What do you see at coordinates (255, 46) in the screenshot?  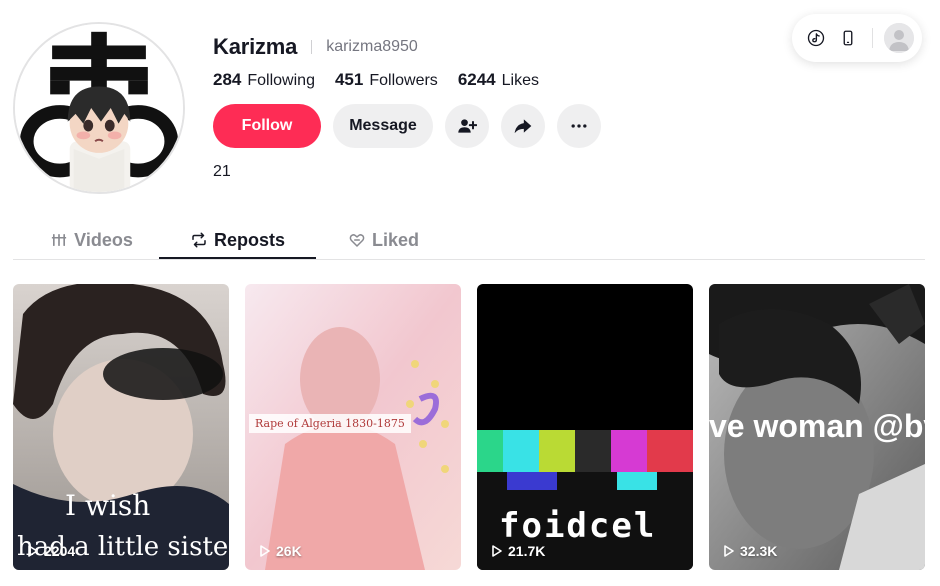 I see `display-name: Karizma` at bounding box center [255, 46].